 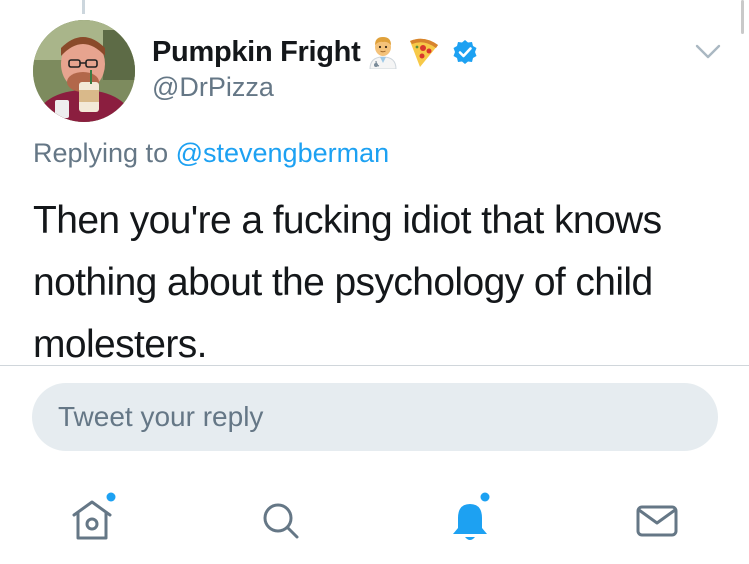 I want to click on author-handle: @DrPizza, so click(x=213, y=87).